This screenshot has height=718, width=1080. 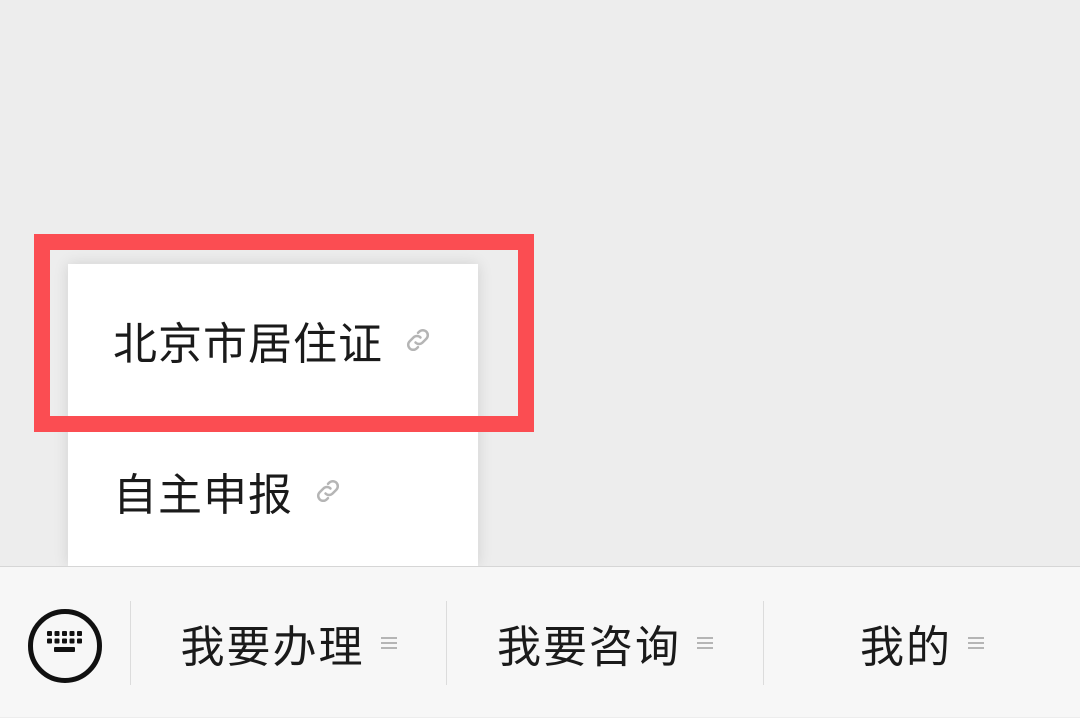 I want to click on tab-label: 我的, so click(x=906, y=647).